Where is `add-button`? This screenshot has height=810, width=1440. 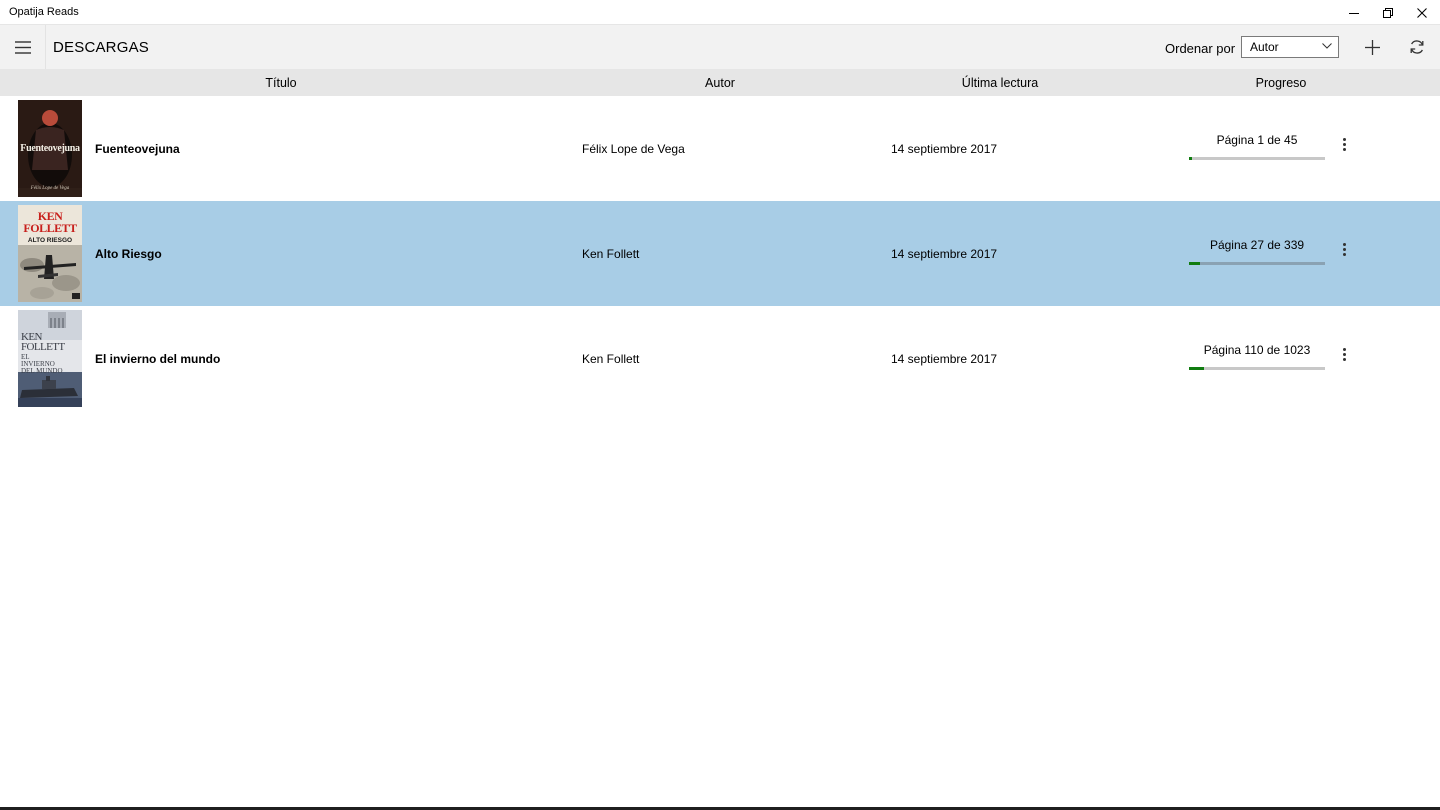
add-button is located at coordinates (1372, 47).